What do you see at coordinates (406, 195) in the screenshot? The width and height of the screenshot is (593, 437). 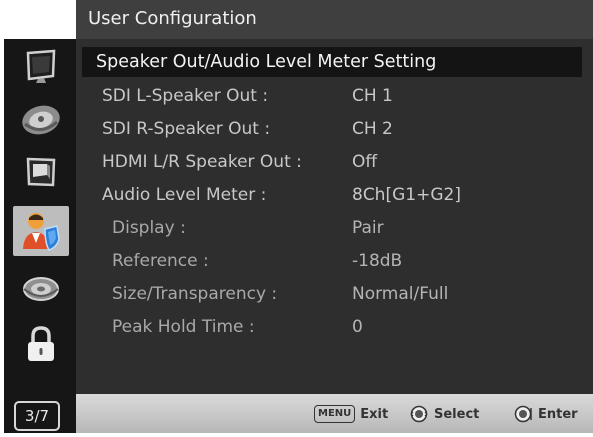 I see `setting-value: 8Ch[G1+G2]` at bounding box center [406, 195].